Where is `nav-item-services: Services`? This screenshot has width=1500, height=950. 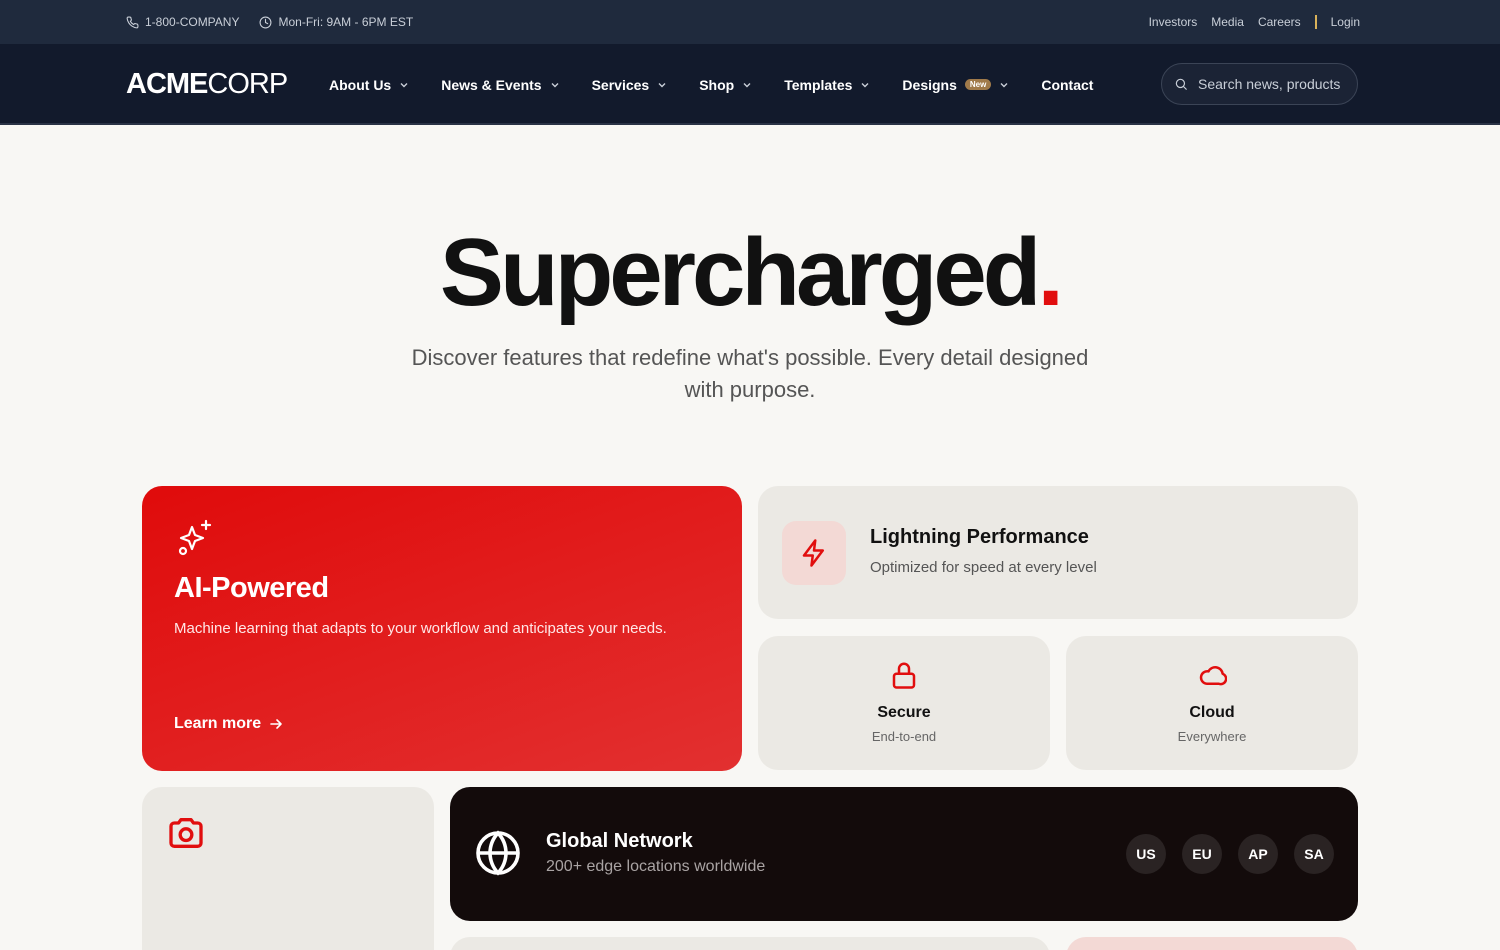
nav-item-services: Services is located at coordinates (630, 85).